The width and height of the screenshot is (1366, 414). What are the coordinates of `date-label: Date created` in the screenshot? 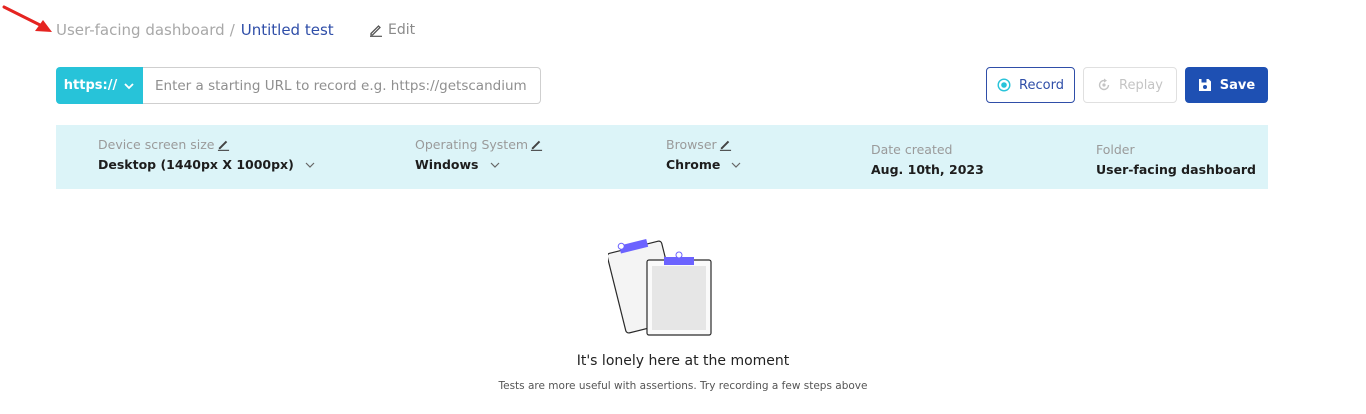 It's located at (912, 149).